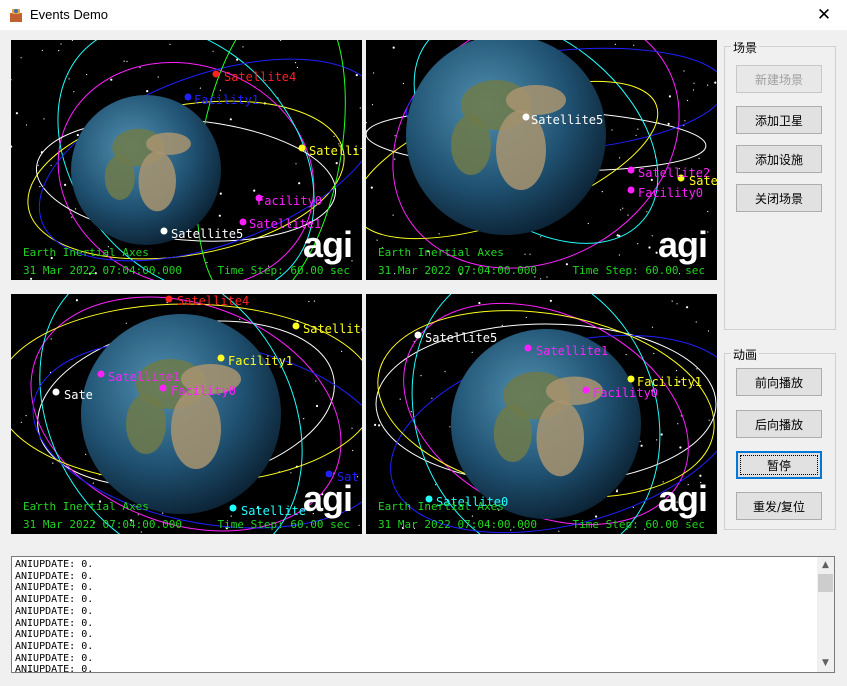 This screenshot has width=847, height=686. Describe the element at coordinates (825, 614) in the screenshot. I see `log-scrollbar: ▲ ▼` at that location.